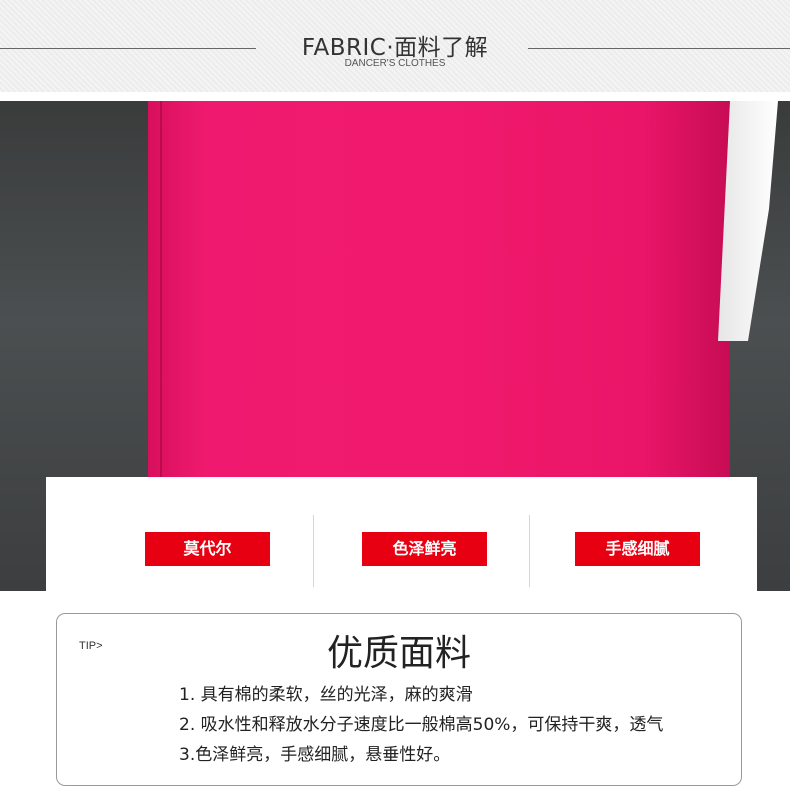 Image resolution: width=790 pixels, height=795 pixels. What do you see at coordinates (326, 695) in the screenshot?
I see `tip-list-item: 1. 具有棉的柔软，丝的光泽，麻的爽滑` at bounding box center [326, 695].